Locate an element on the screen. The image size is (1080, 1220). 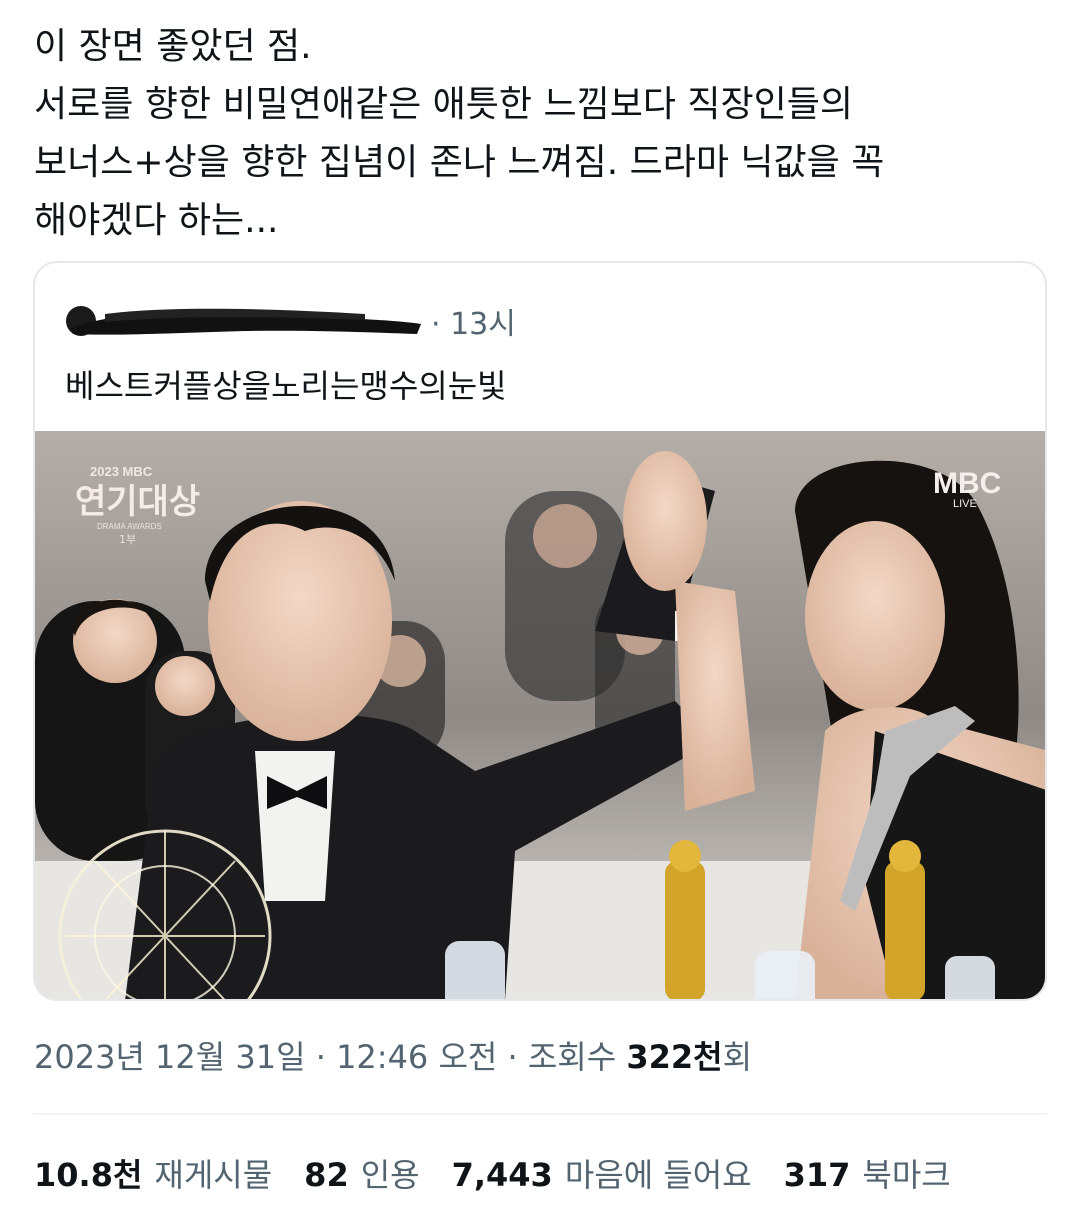
stat-label: 북마크 is located at coordinates (906, 1175).